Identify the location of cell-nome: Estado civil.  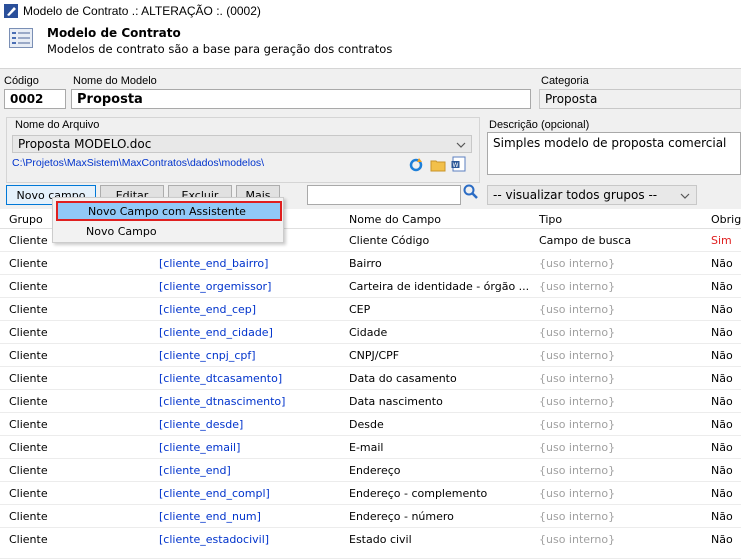
(380, 539).